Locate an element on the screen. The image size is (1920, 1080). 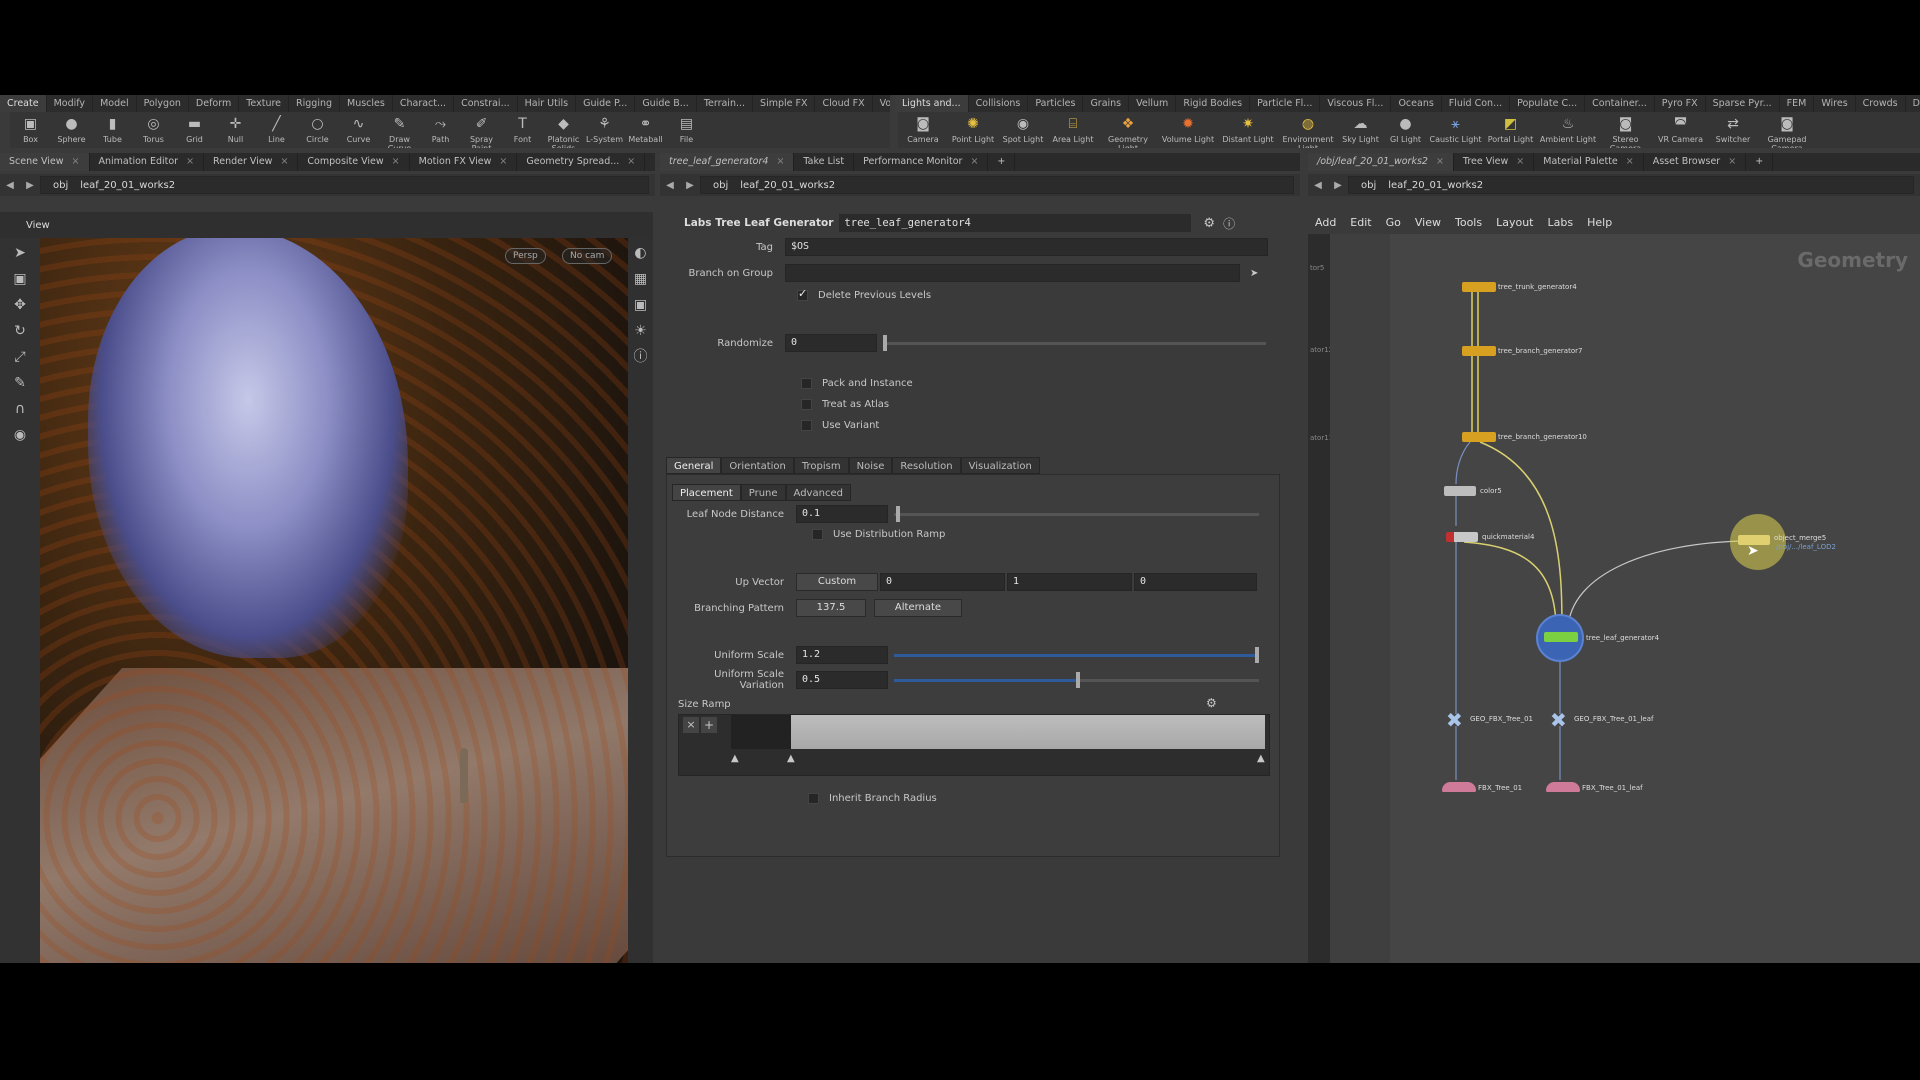
shelf-tool-sky-light: ☁ Sky Light is located at coordinates (1360, 130).